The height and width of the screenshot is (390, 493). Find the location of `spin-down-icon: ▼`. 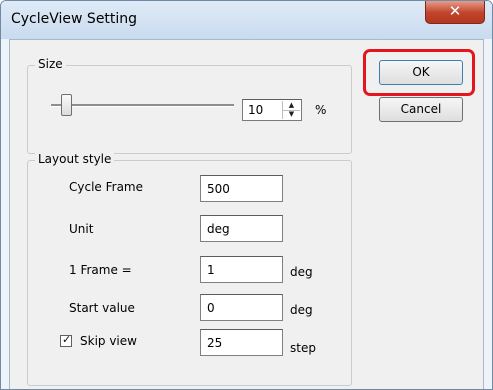

spin-down-icon: ▼ is located at coordinates (291, 114).